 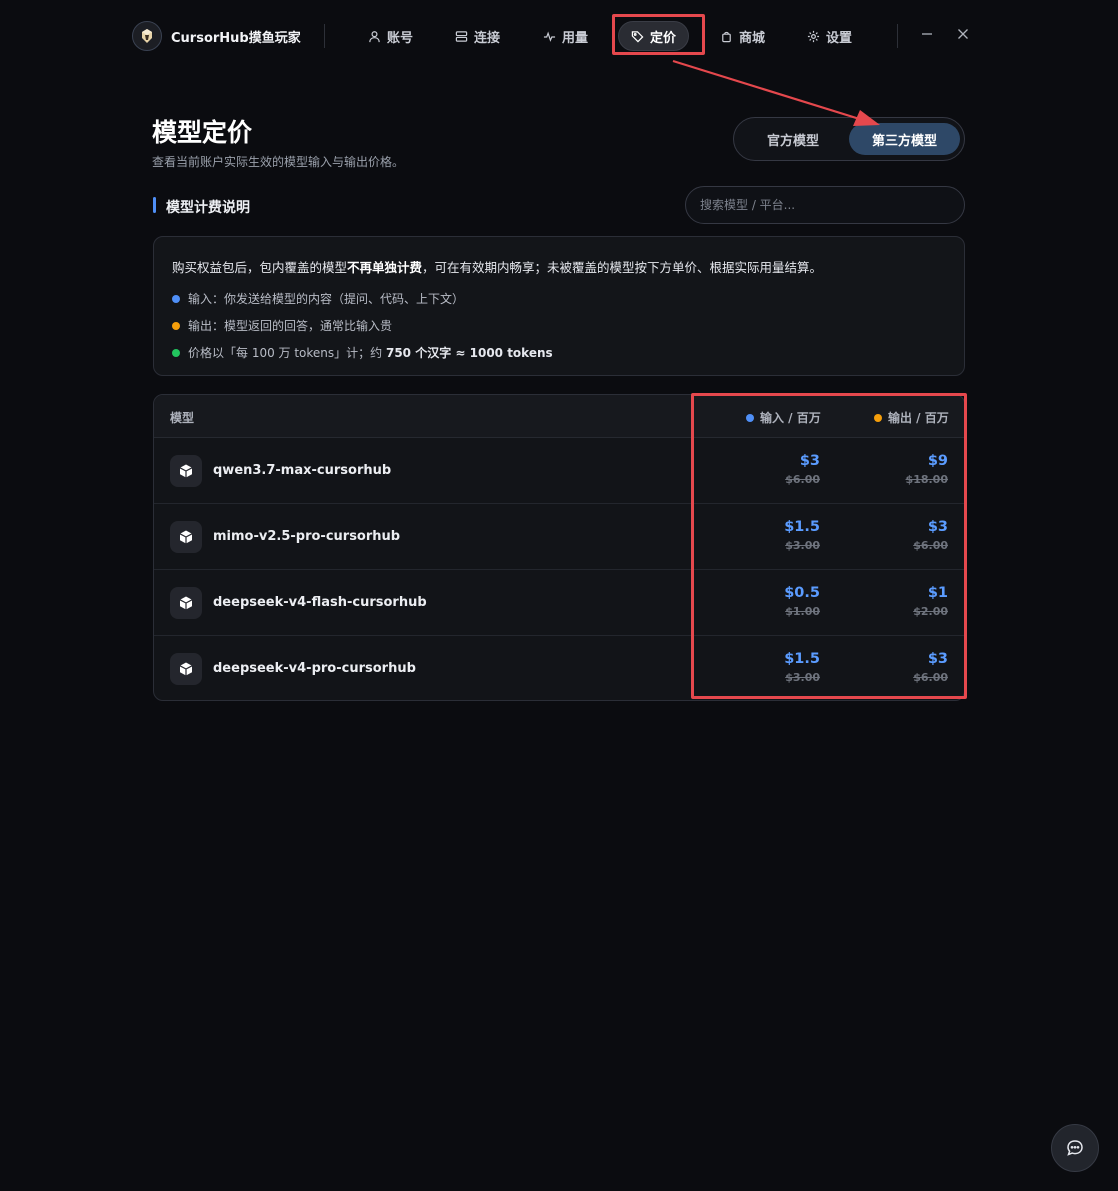 I want to click on model-name: deepseek-v4-pro-cursorhub, so click(x=314, y=668).